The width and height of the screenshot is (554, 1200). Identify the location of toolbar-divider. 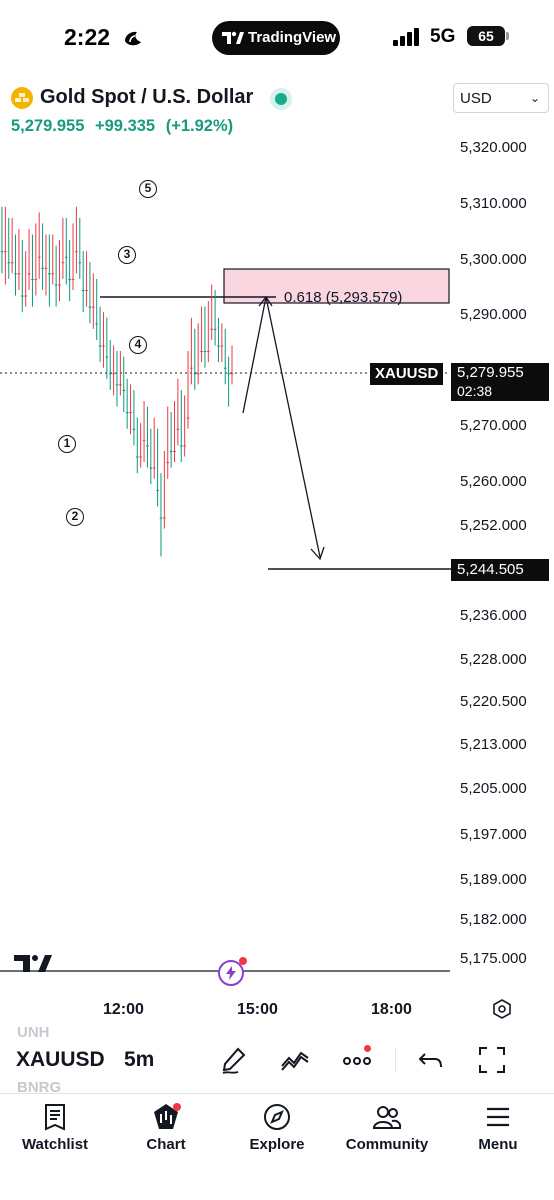
(395, 1060).